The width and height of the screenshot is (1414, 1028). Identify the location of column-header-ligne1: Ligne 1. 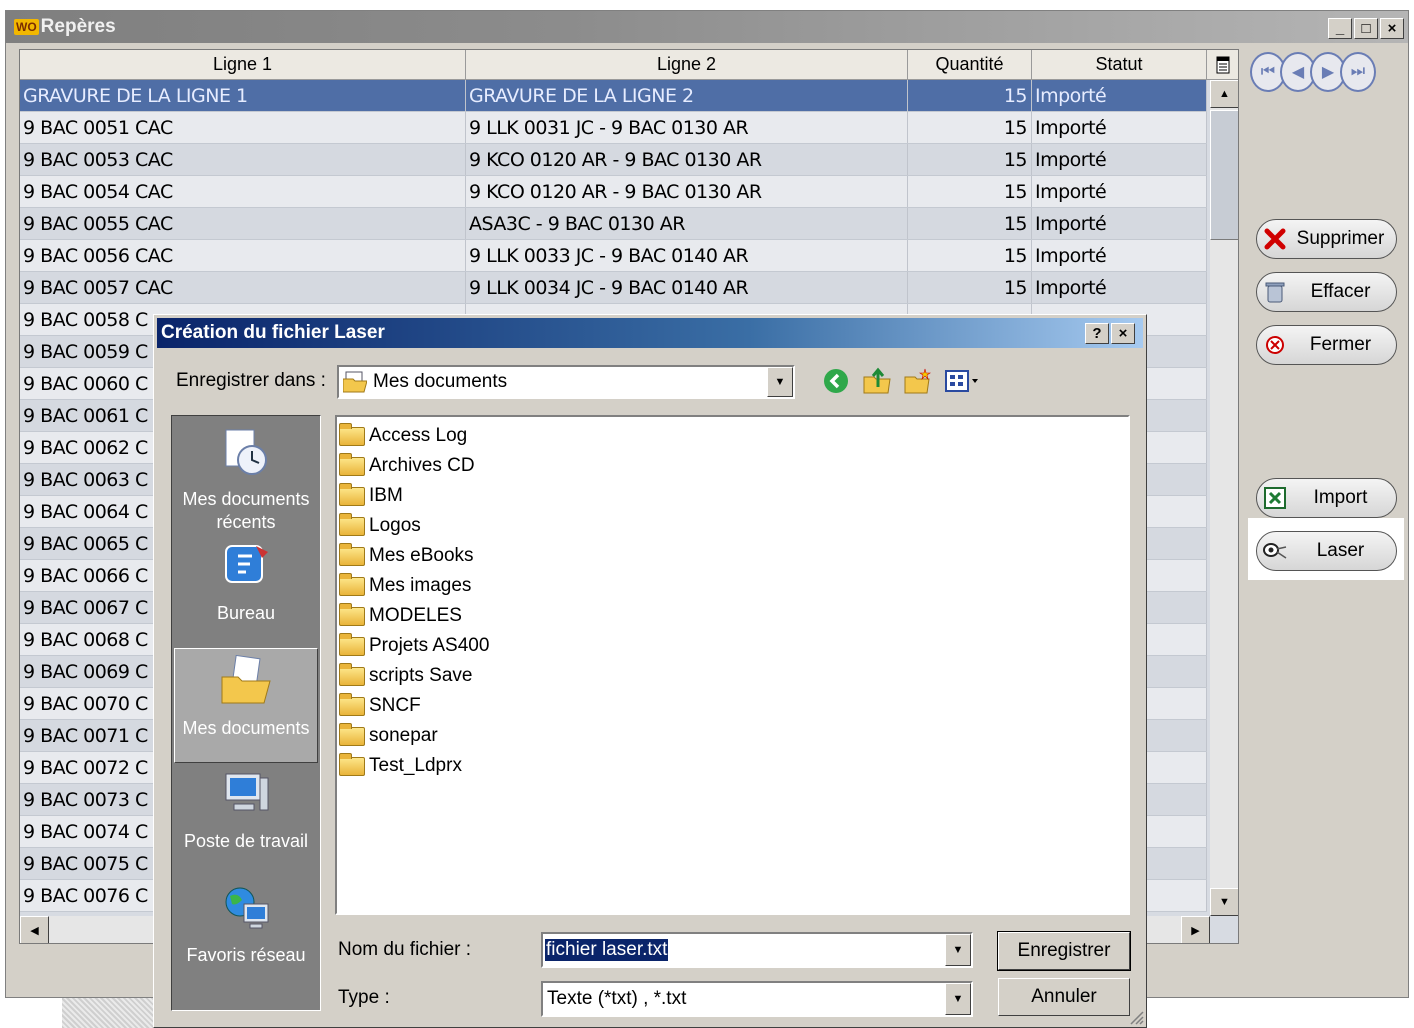
(243, 65).